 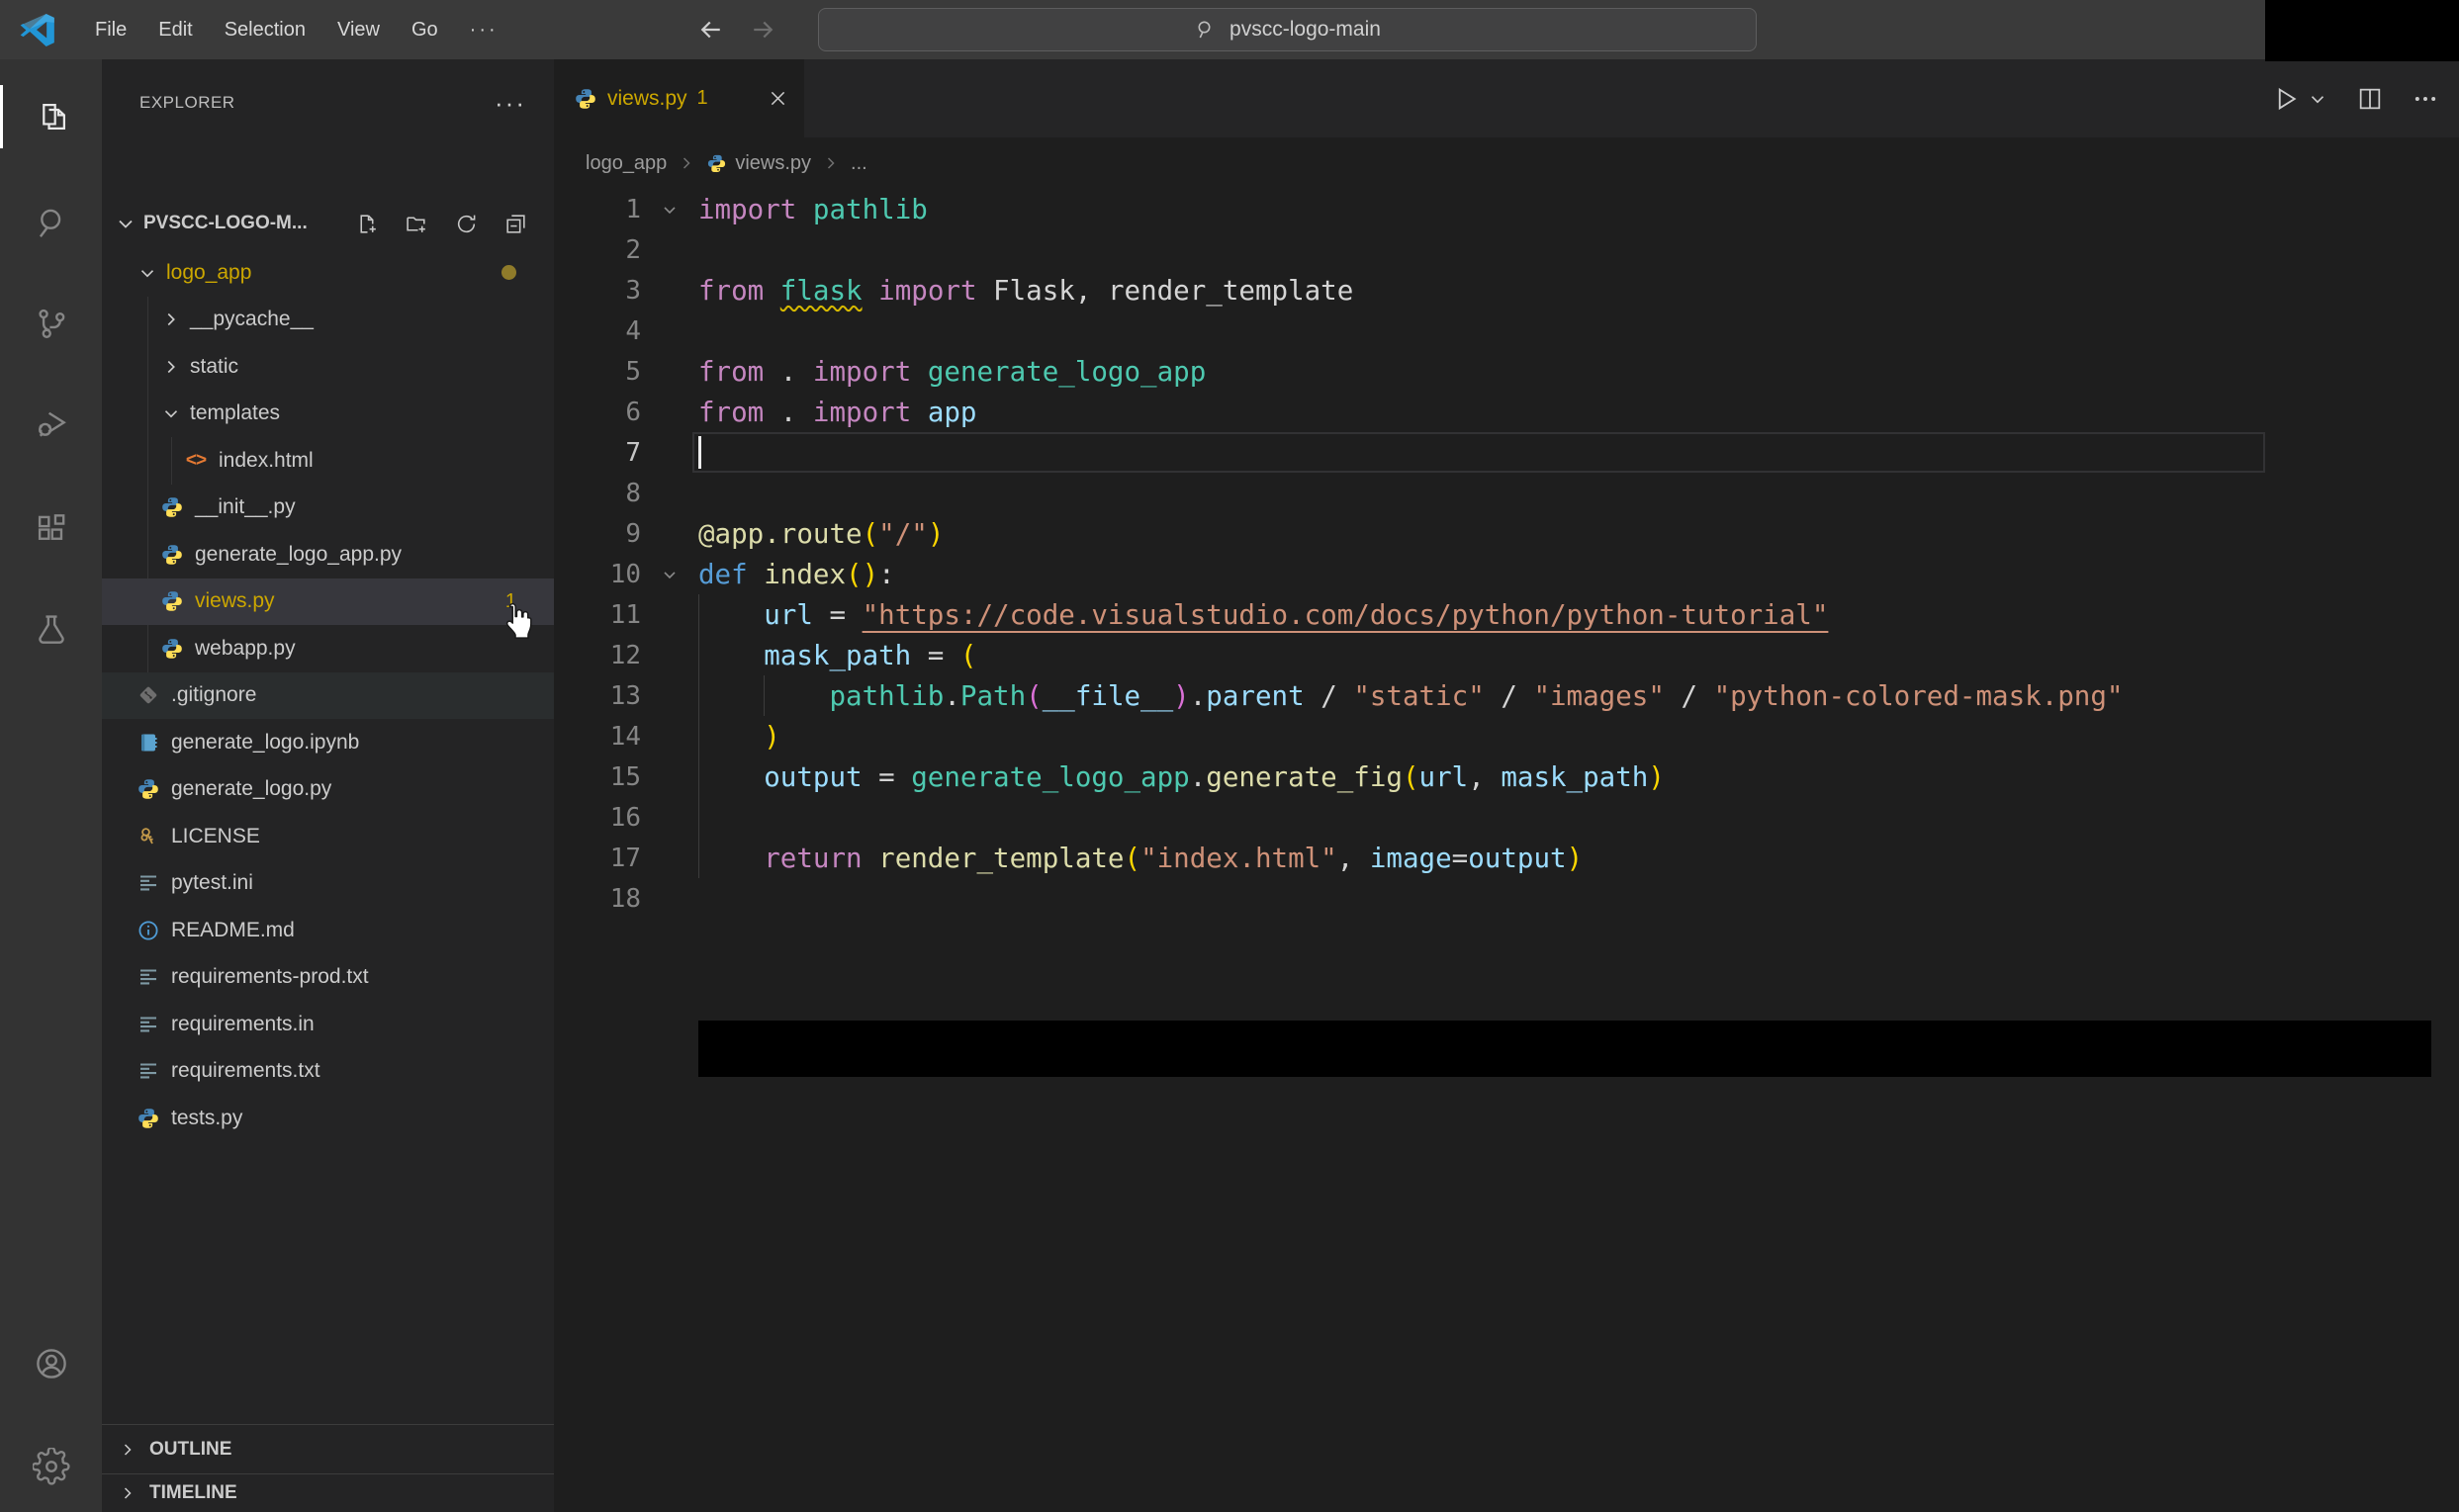 What do you see at coordinates (1507, 574) in the screenshot?
I see `code-line-10: 10 def index():` at bounding box center [1507, 574].